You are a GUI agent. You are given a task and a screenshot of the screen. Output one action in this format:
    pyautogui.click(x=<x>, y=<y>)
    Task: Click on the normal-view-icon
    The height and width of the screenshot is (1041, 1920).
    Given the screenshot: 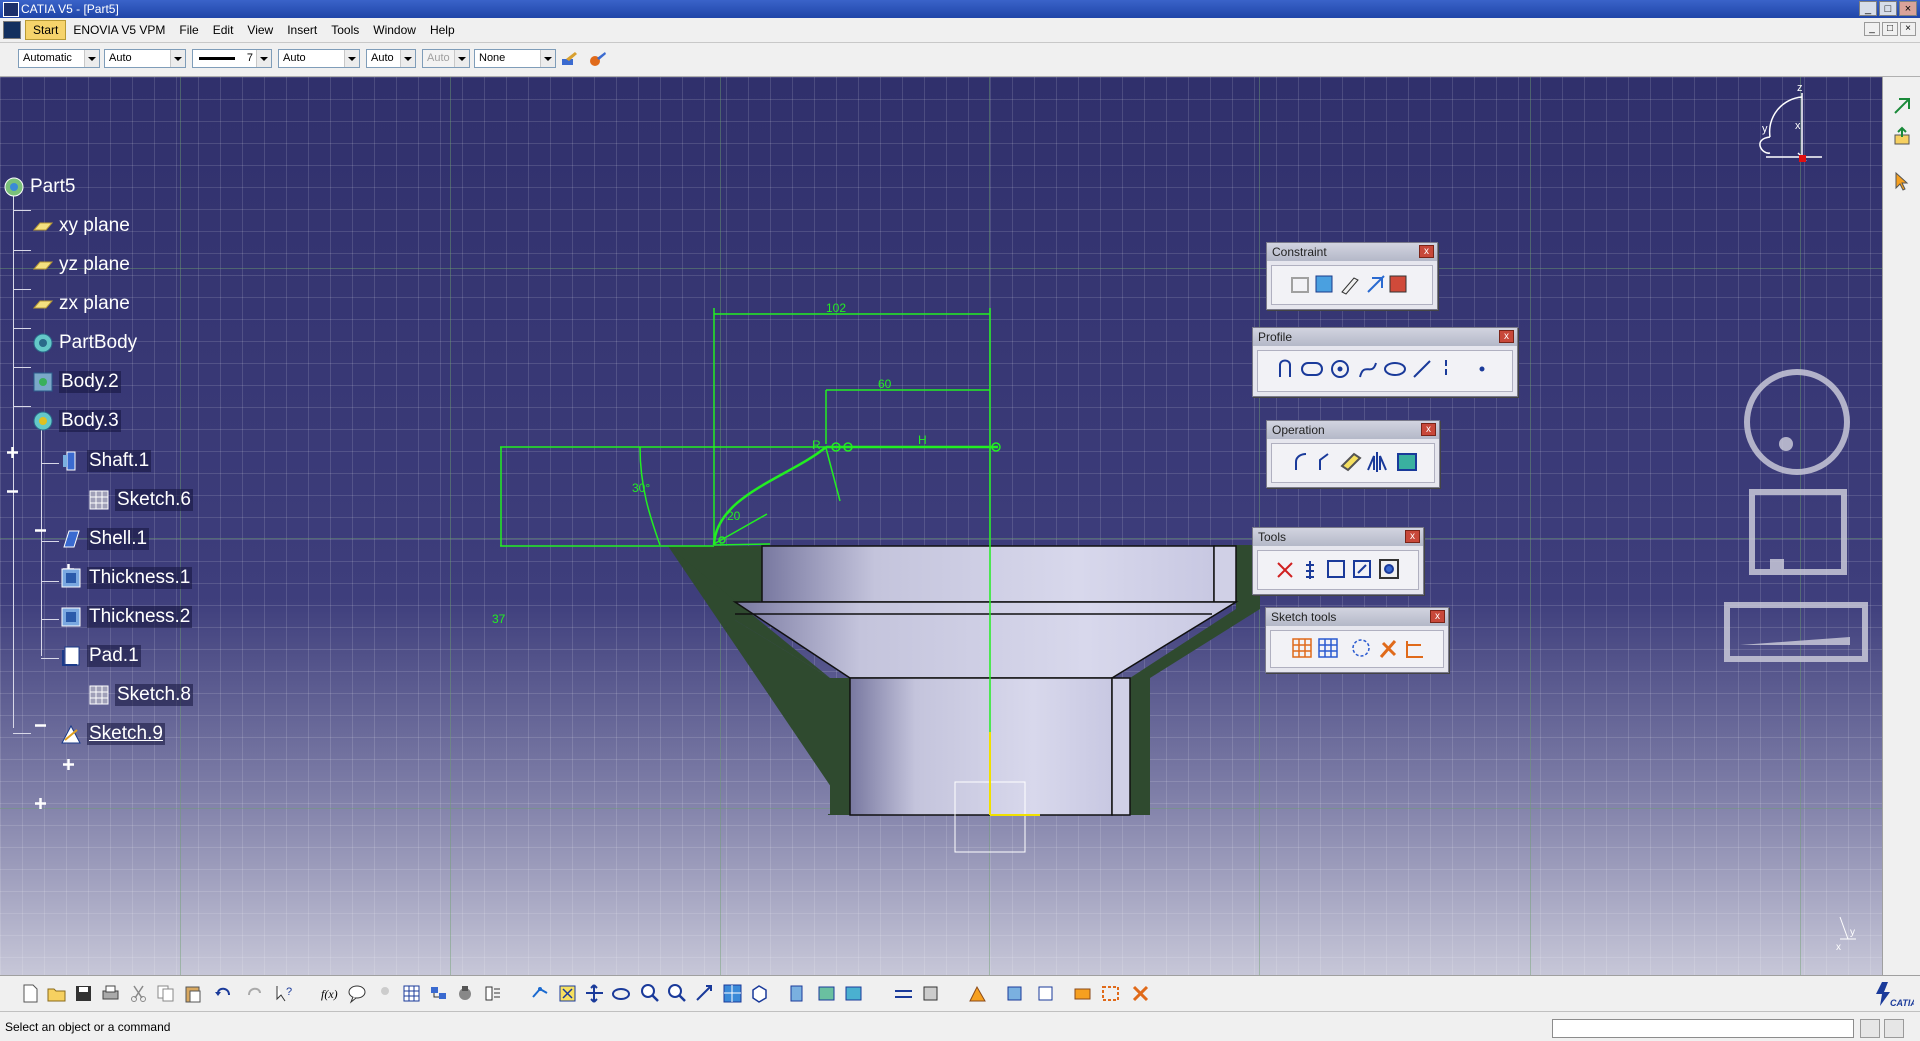 What is the action you would take?
    pyautogui.click(x=704, y=993)
    